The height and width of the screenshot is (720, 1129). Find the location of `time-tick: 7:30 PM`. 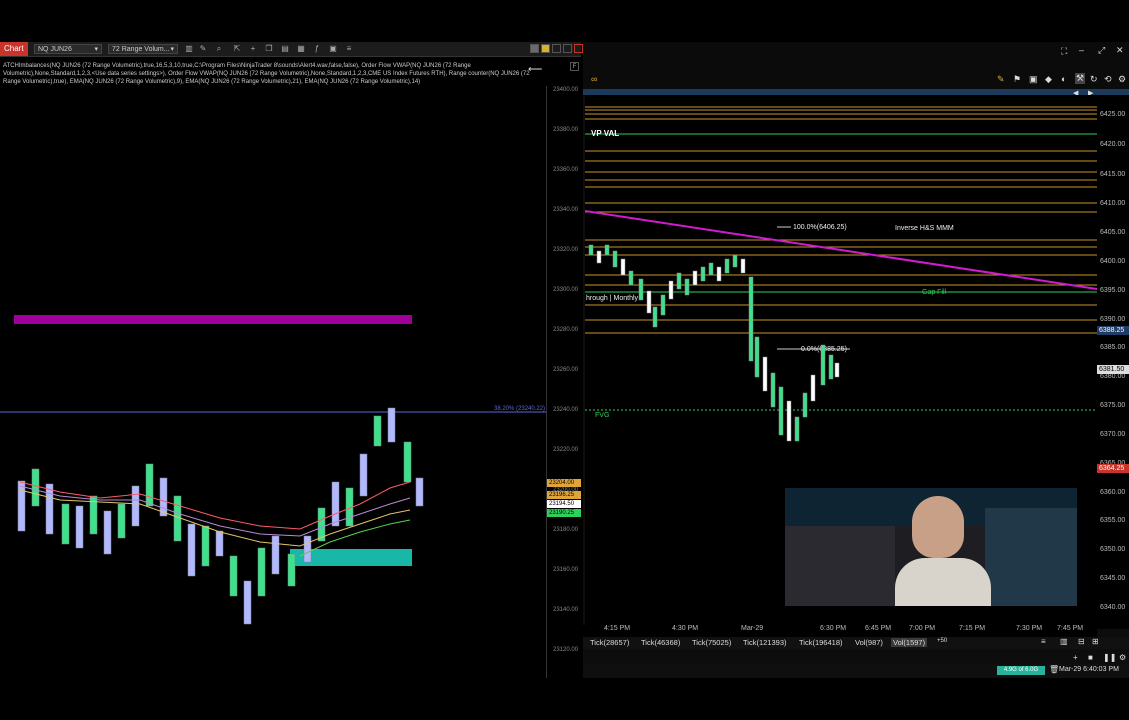

time-tick: 7:30 PM is located at coordinates (1029, 628).